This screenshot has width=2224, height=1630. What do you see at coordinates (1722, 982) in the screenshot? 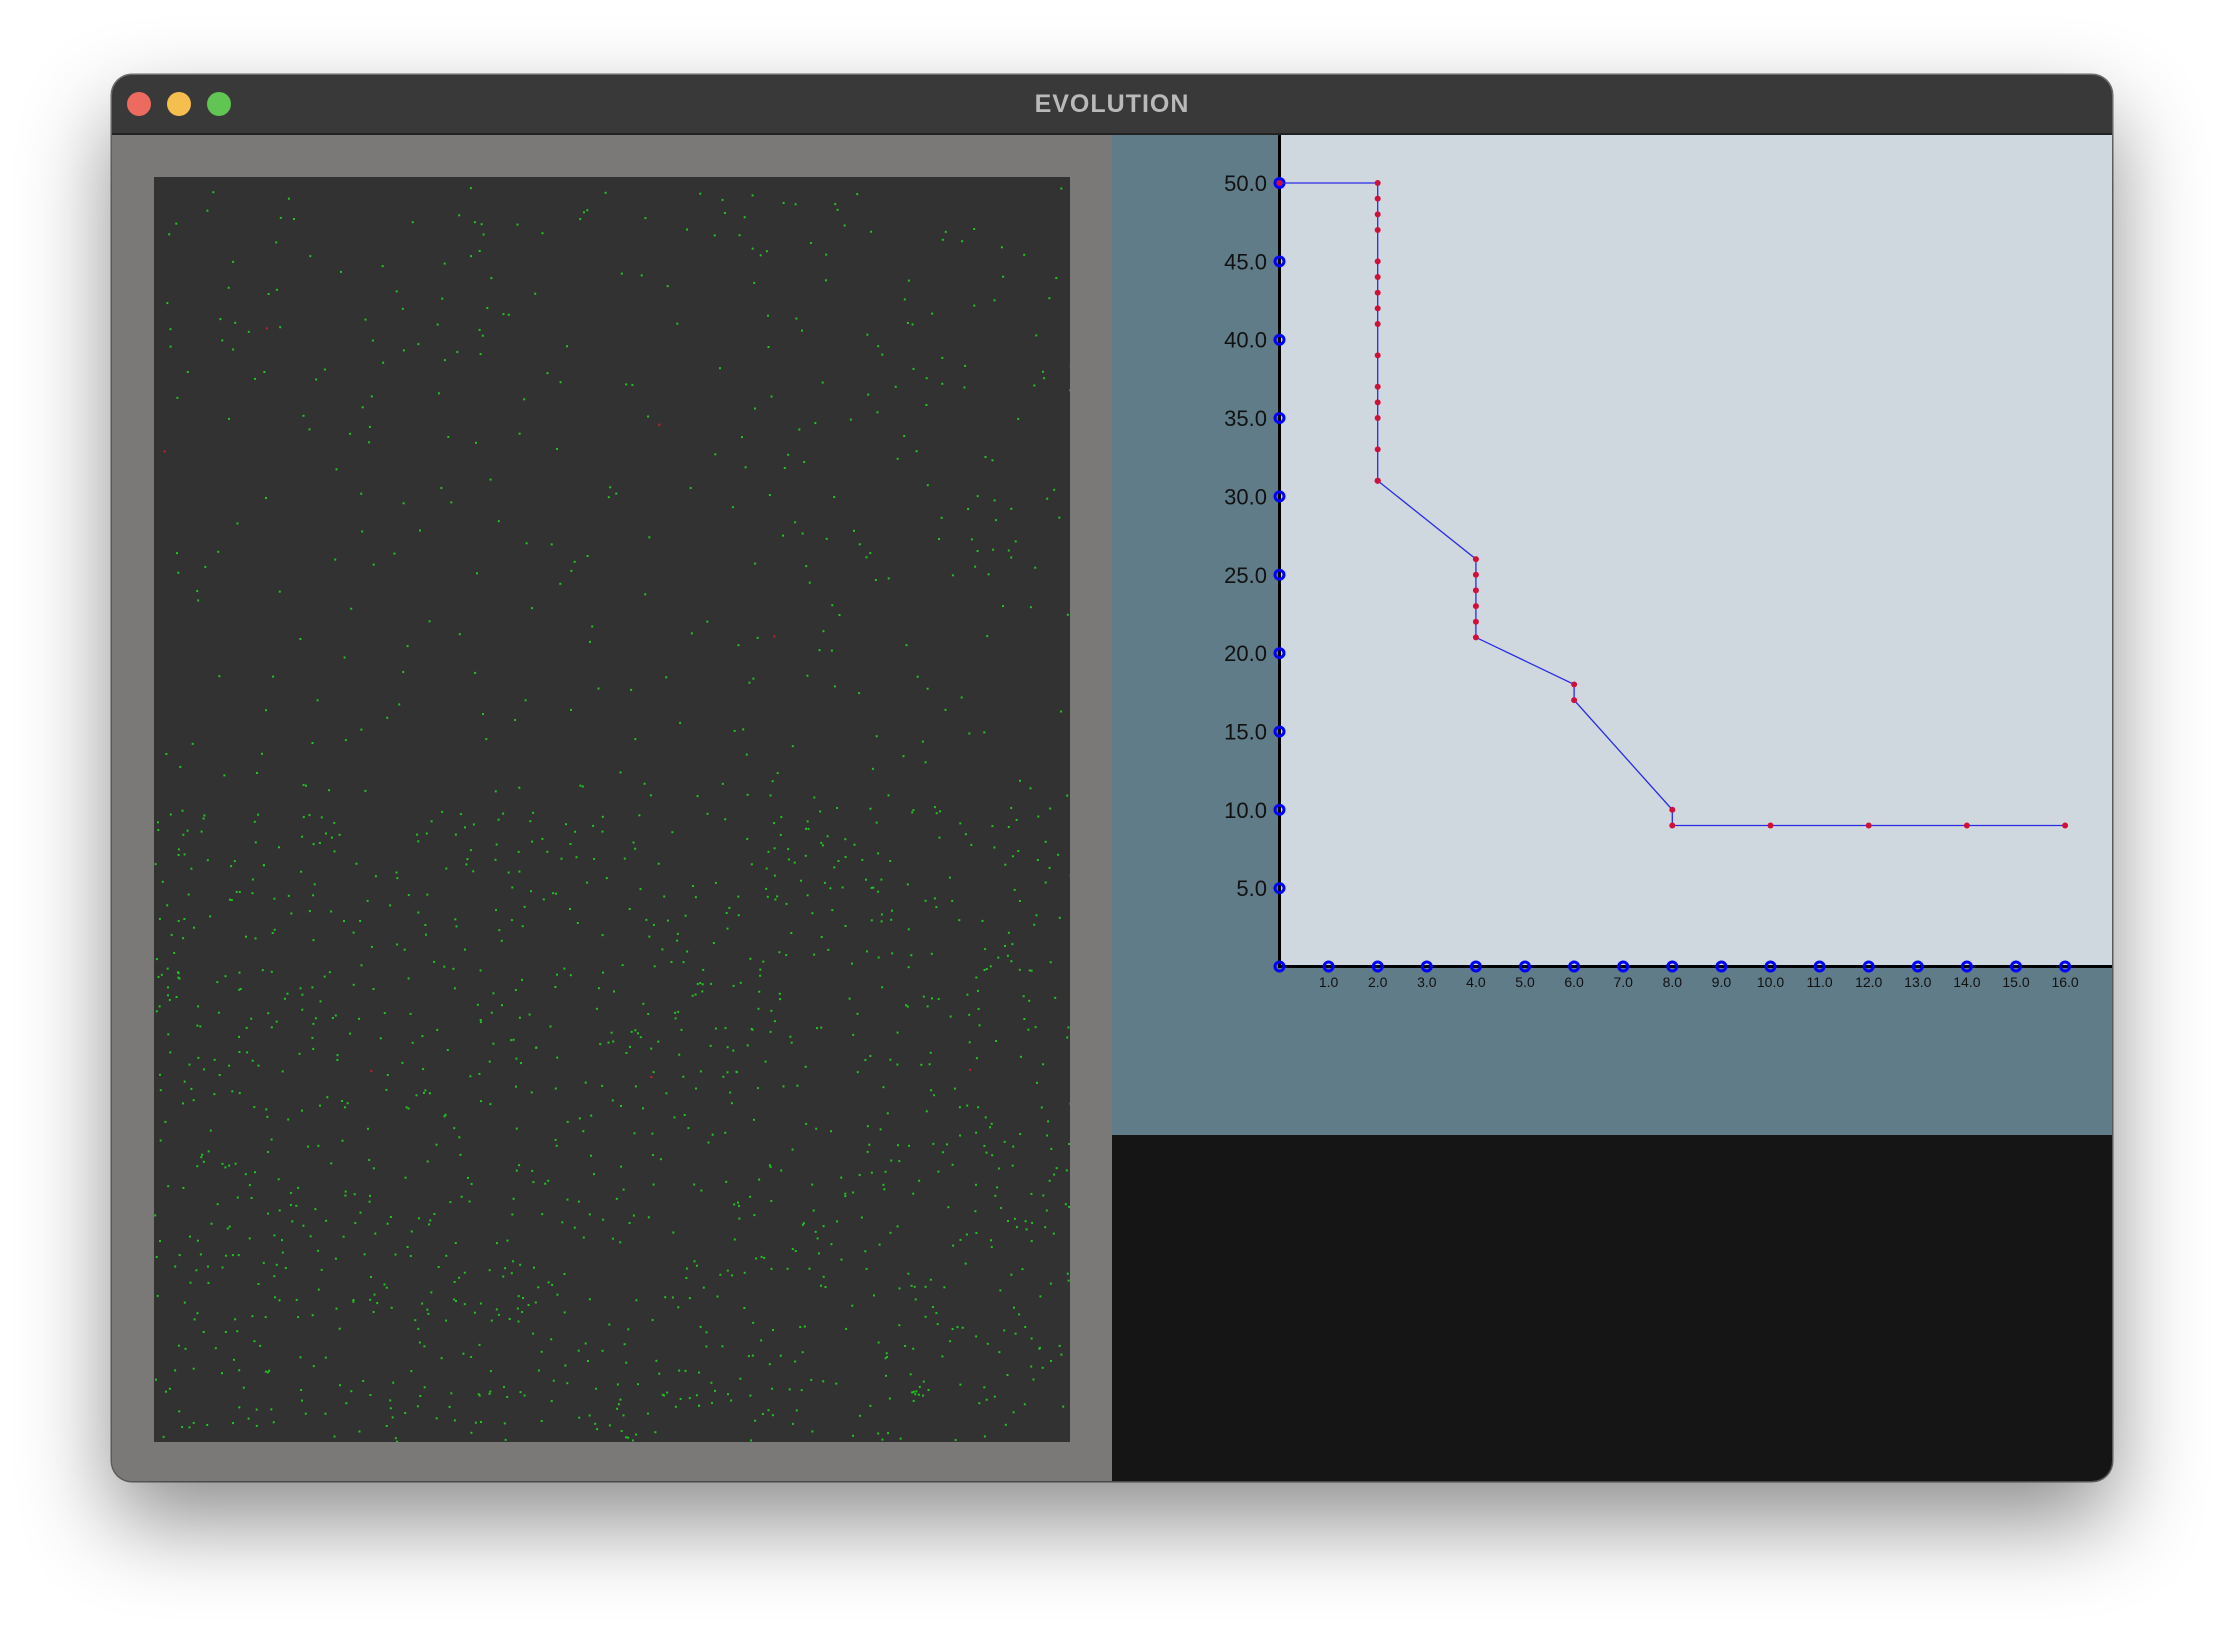
I see `x-tick-label: 9.0` at bounding box center [1722, 982].